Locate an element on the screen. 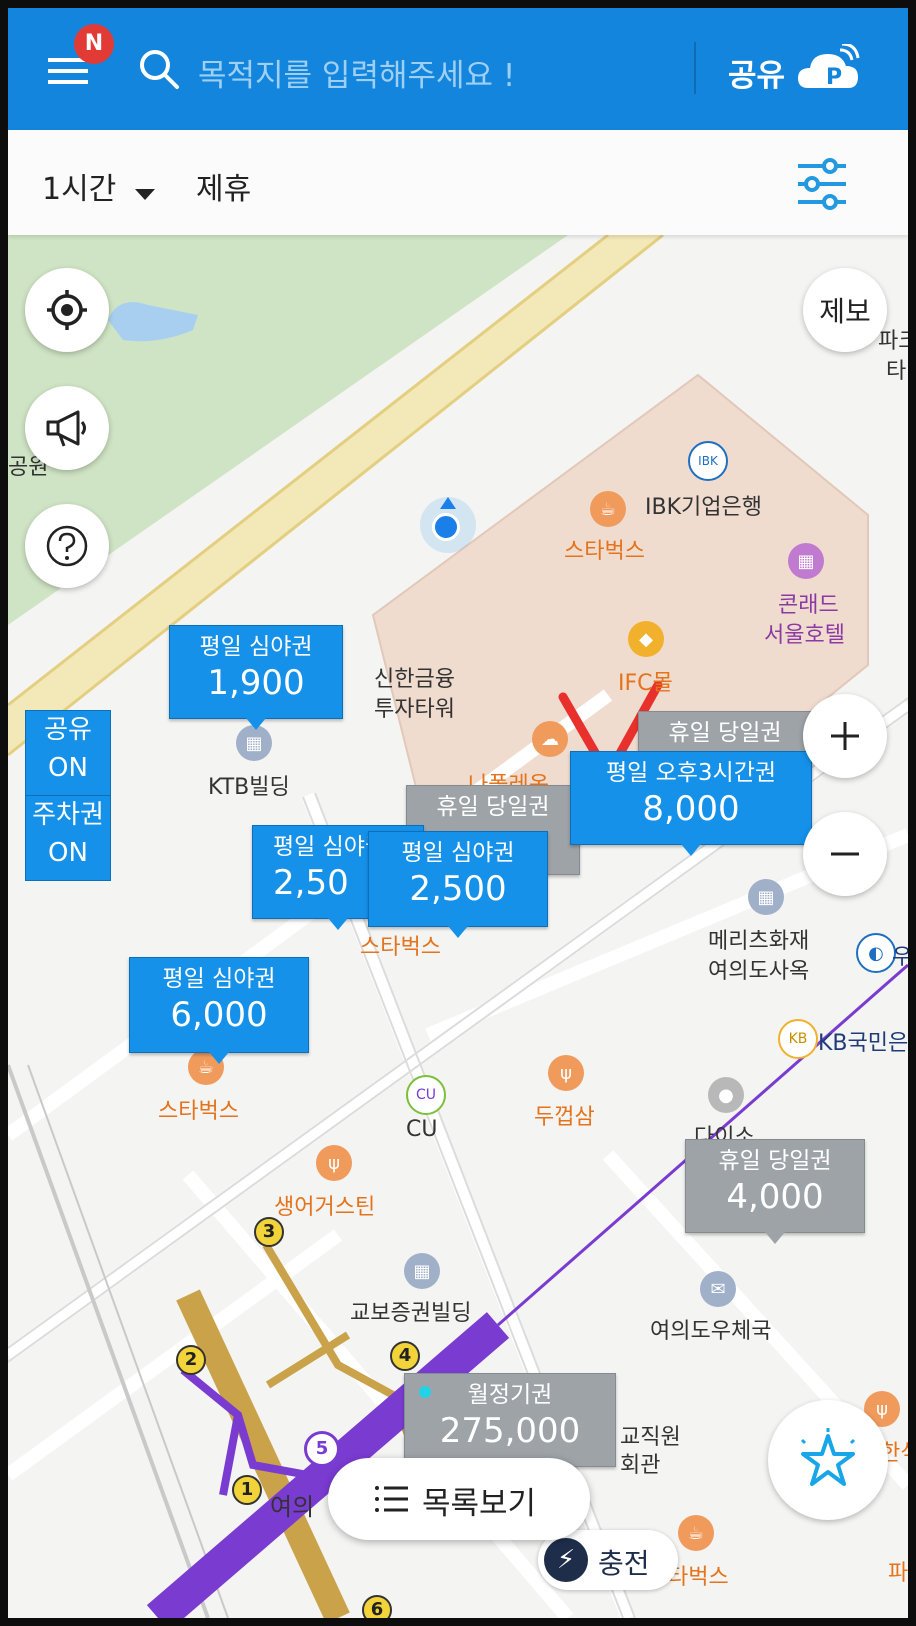  poi-ifc: IFC몰 is located at coordinates (645, 681).